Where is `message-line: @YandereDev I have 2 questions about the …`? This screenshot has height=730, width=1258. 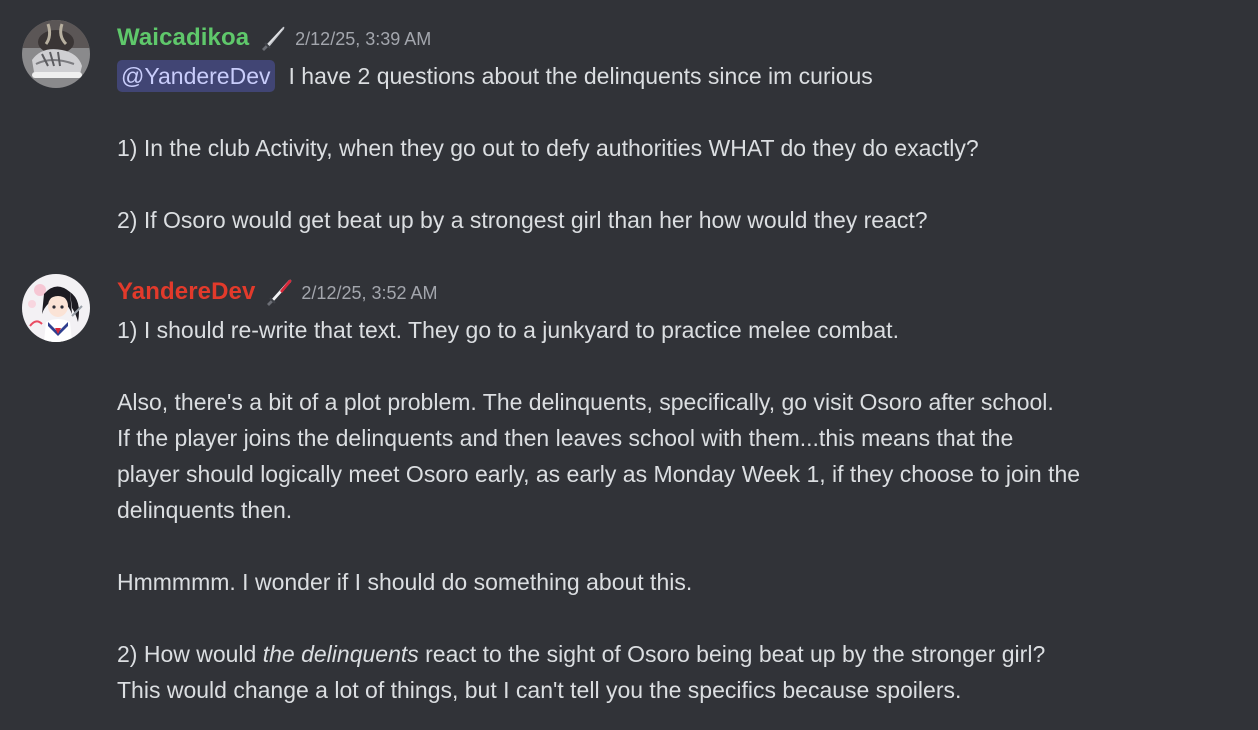 message-line: @YandereDev I have 2 questions about the … is located at coordinates (677, 76).